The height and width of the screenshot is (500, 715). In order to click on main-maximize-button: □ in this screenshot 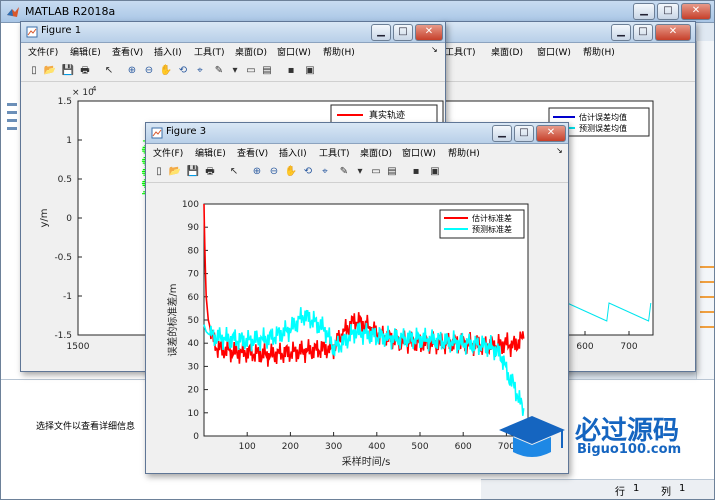, I will do `click(668, 11)`.